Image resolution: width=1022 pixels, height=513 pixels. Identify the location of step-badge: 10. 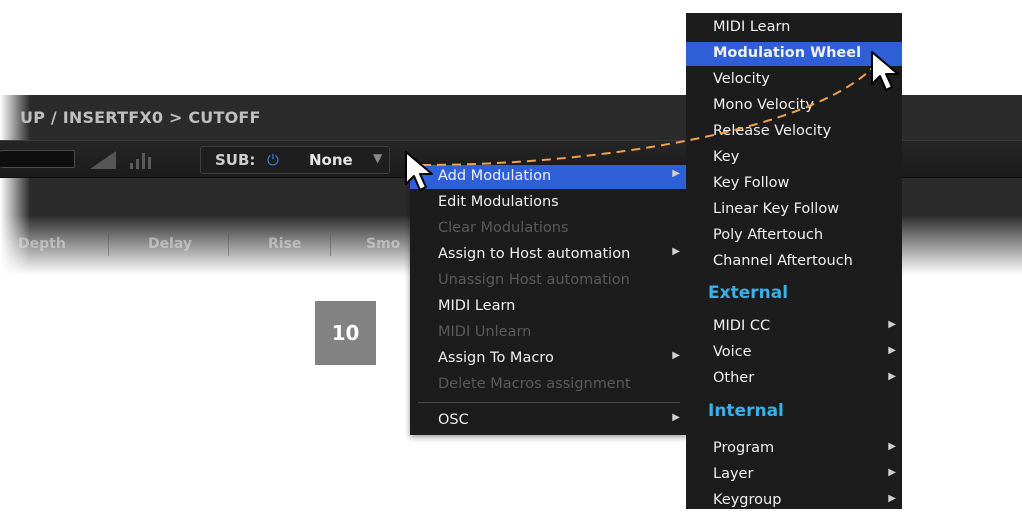
(345, 333).